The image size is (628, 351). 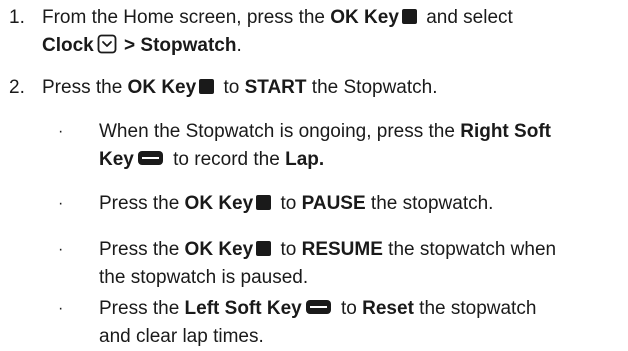 What do you see at coordinates (116, 159) in the screenshot?
I see `right-soft-key-label: Key` at bounding box center [116, 159].